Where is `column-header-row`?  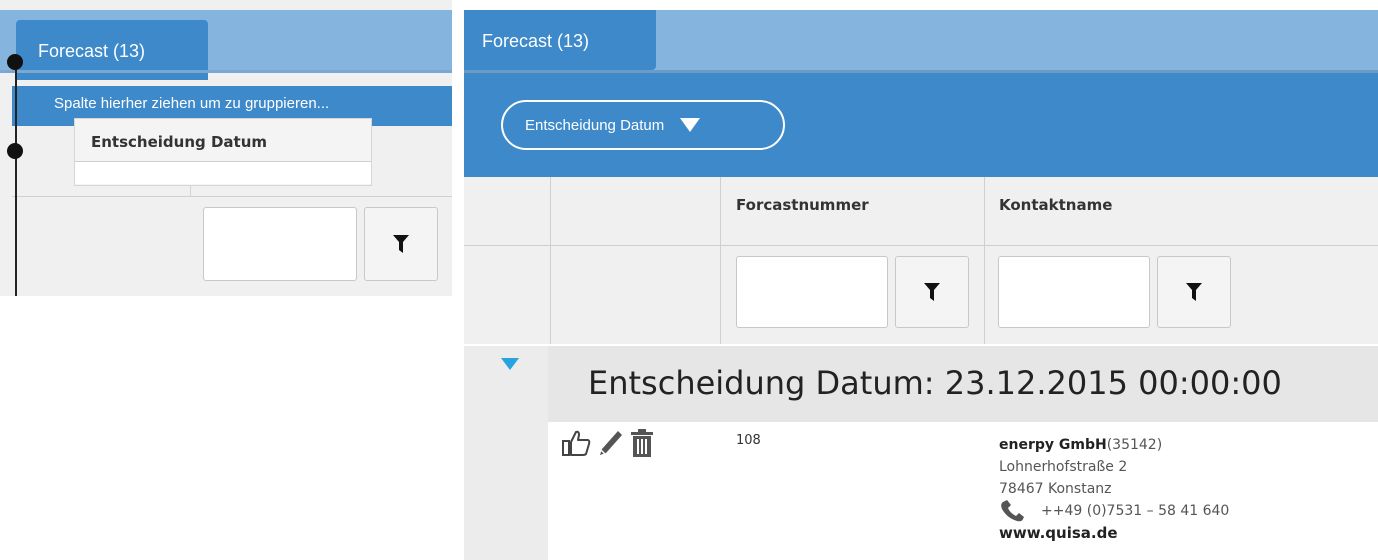 column-header-row is located at coordinates (921, 211).